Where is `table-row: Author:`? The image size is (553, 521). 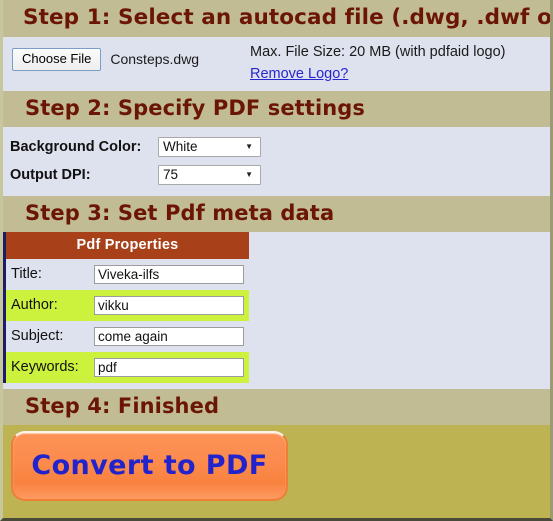
table-row: Author: is located at coordinates (127, 305).